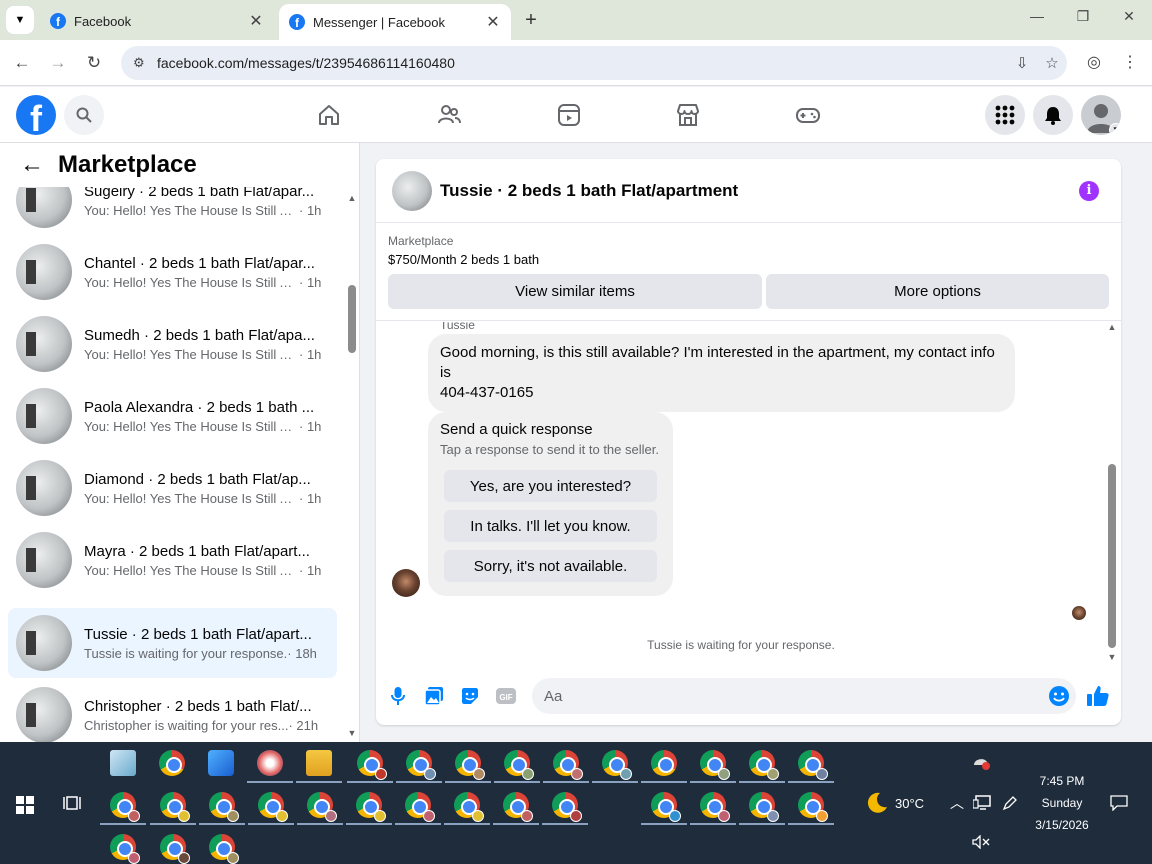  I want to click on volume-muted-icon, so click(981, 842).